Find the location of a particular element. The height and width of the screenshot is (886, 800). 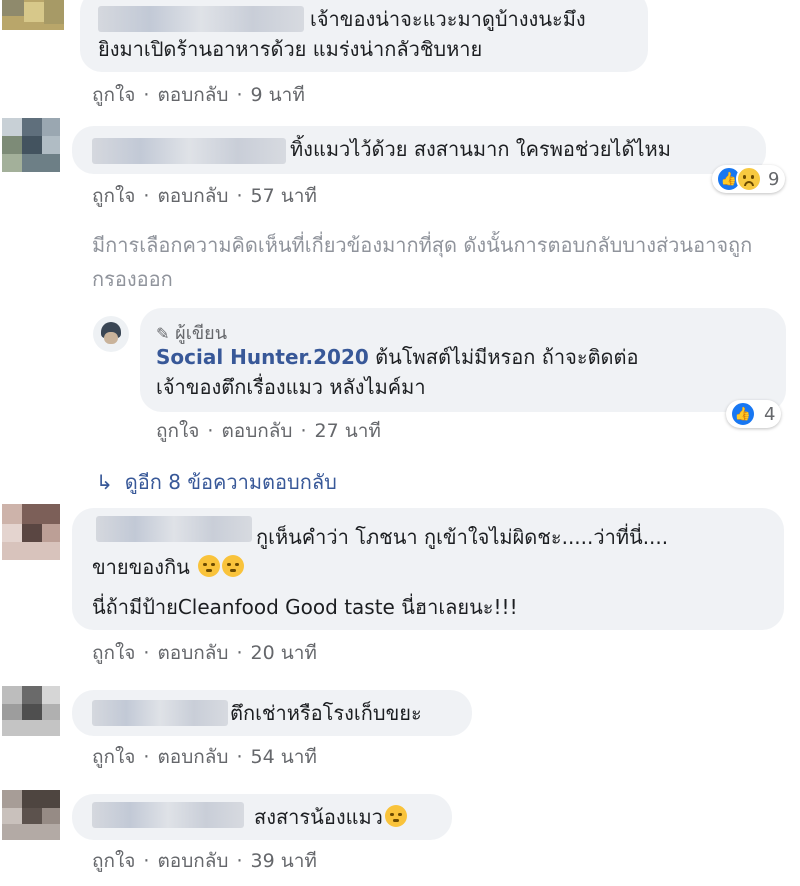

view-more-replies-link: ↳ ดูอีก 8 ข้อความตอบกลับ is located at coordinates (216, 482).